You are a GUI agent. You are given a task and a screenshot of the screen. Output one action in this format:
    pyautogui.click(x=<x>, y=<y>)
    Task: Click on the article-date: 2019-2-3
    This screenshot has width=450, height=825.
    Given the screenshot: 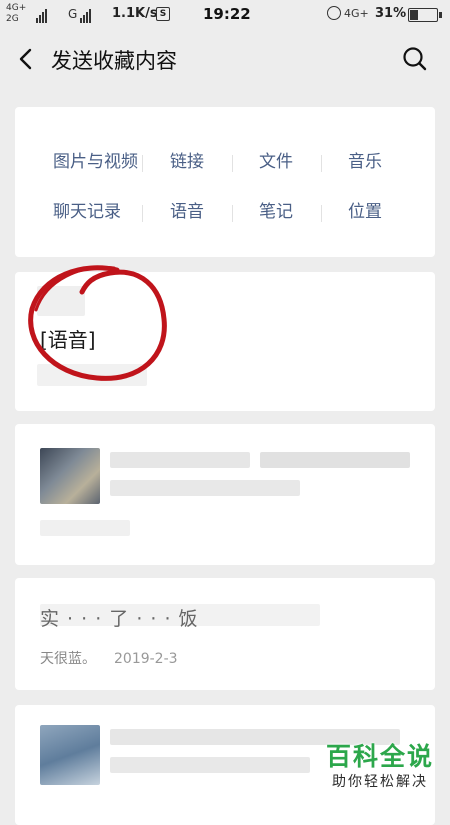 What is the action you would take?
    pyautogui.click(x=146, y=659)
    